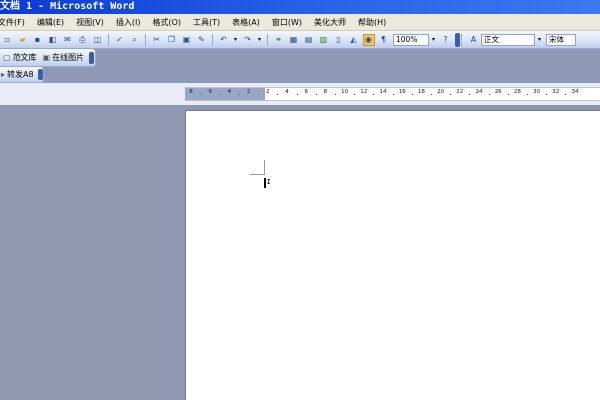  Describe the element at coordinates (279, 40) in the screenshot. I see `hyperlink-icon: ⚭` at that location.